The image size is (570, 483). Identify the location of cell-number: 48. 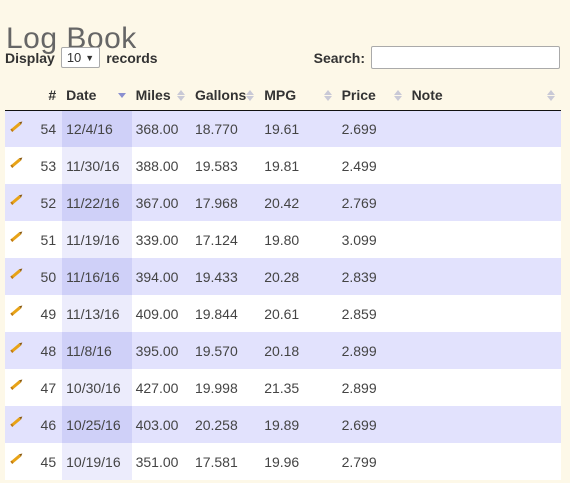
(44, 350).